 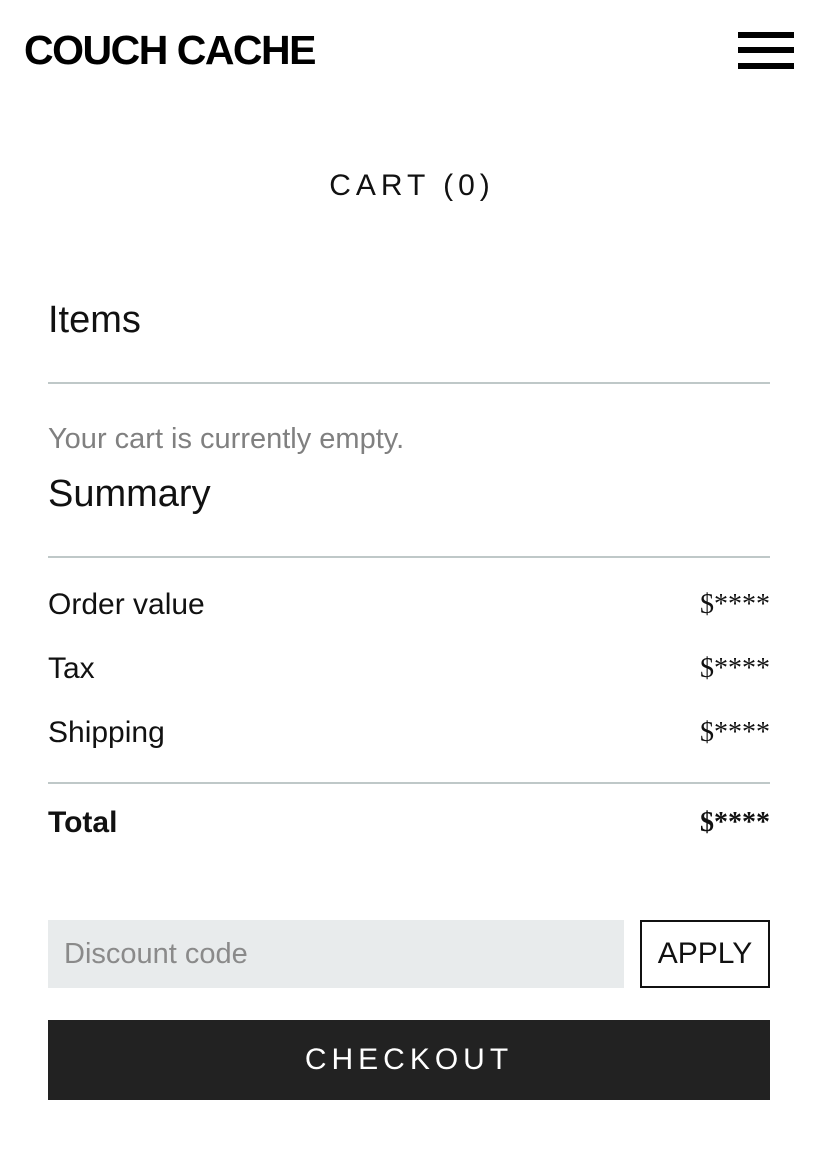 What do you see at coordinates (409, 1060) in the screenshot?
I see `checkout-button: CHECKOUT` at bounding box center [409, 1060].